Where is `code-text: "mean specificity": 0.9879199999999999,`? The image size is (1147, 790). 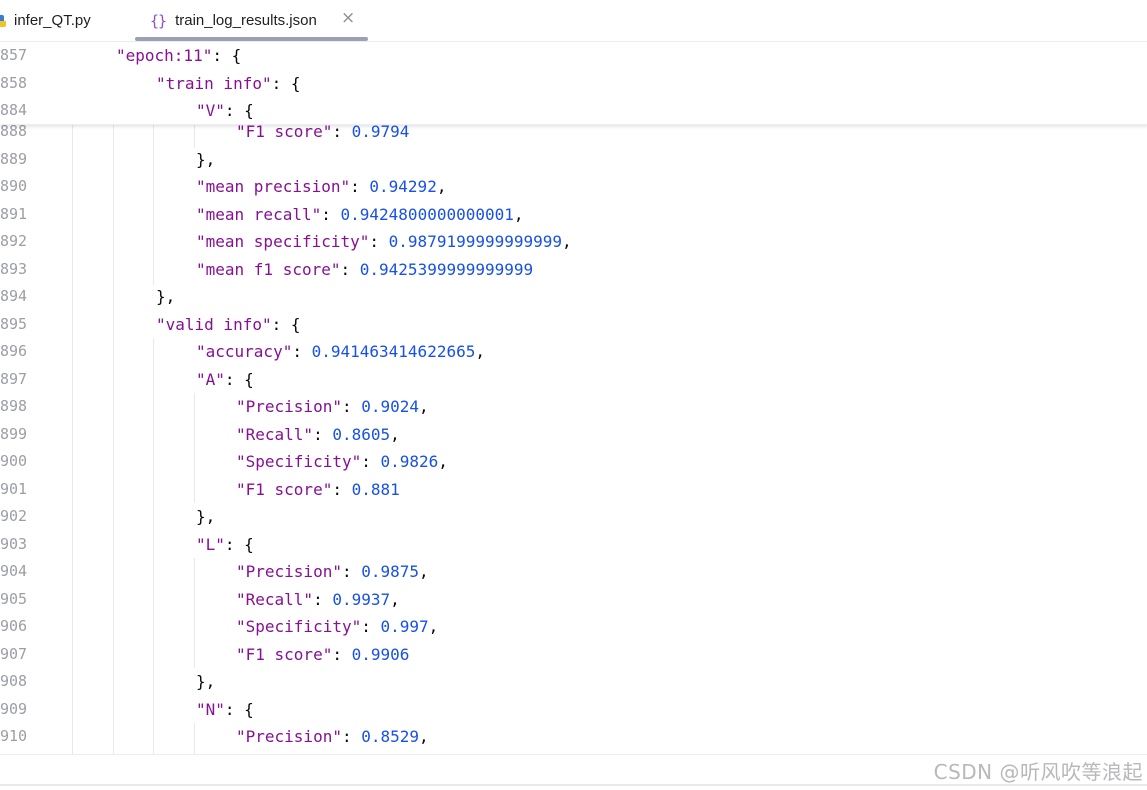 code-text: "mean specificity": 0.9879199999999999, is located at coordinates (384, 242).